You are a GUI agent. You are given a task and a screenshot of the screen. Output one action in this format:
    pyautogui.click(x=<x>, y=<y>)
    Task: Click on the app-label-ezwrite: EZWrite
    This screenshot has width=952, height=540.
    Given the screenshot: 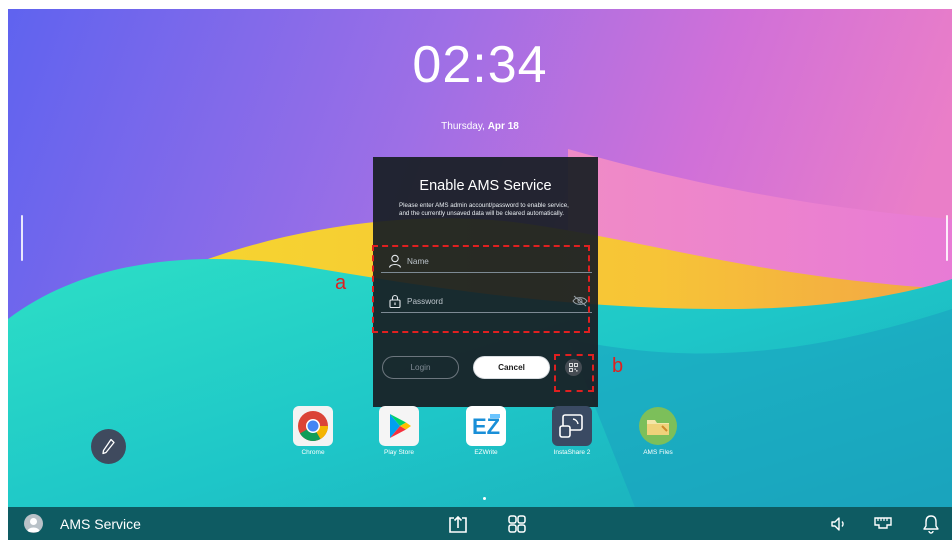 What is the action you would take?
    pyautogui.click(x=486, y=452)
    